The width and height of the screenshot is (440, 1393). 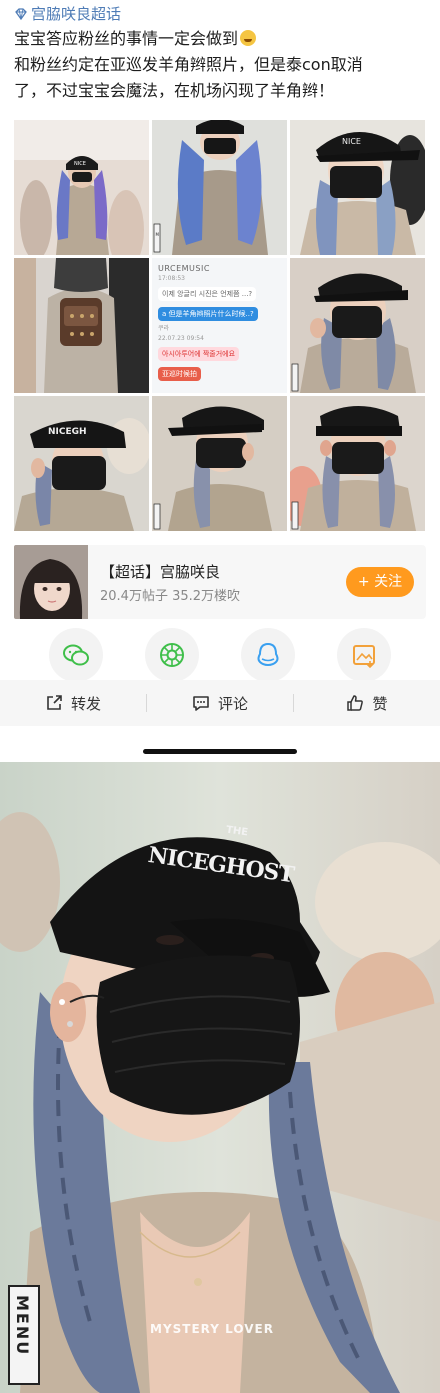 I want to click on separator, so click(x=220, y=744).